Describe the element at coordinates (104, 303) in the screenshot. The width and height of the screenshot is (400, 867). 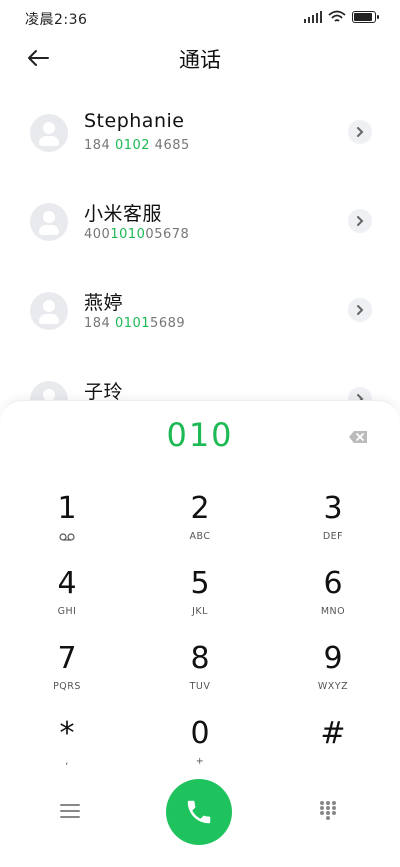
I see `contact-name: 燕婷` at that location.